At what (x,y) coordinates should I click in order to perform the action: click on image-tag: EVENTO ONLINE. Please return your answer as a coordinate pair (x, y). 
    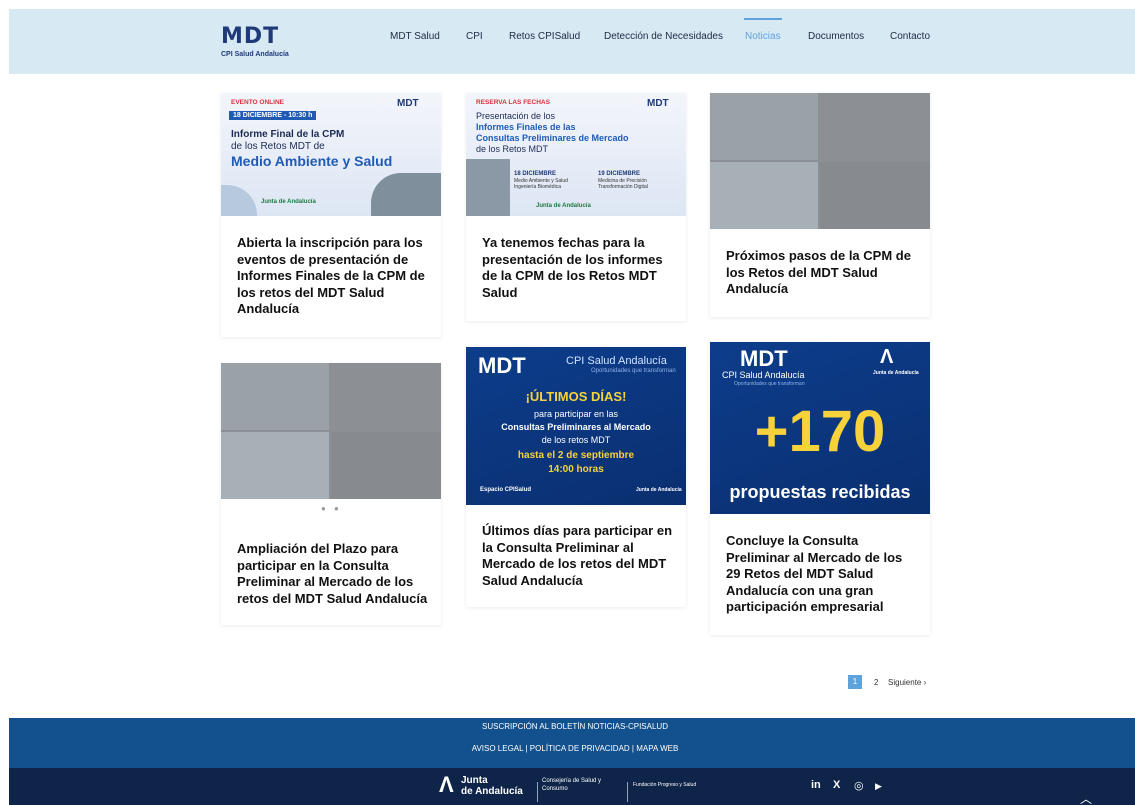
    Looking at the image, I should click on (257, 102).